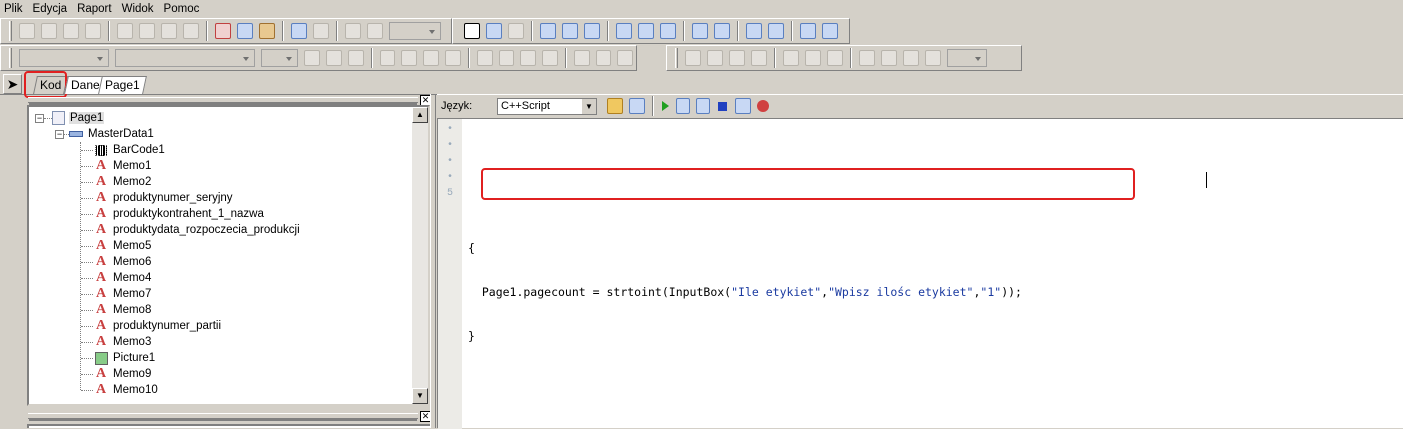 This screenshot has height=429, width=1403. I want to click on text-justify-icon, so click(550, 58).